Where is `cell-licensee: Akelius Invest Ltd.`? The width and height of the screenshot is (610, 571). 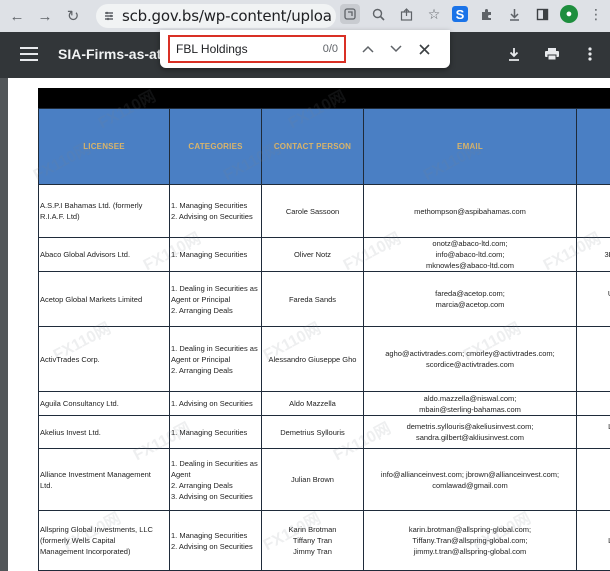
cell-licensee: Akelius Invest Ltd. is located at coordinates (104, 432).